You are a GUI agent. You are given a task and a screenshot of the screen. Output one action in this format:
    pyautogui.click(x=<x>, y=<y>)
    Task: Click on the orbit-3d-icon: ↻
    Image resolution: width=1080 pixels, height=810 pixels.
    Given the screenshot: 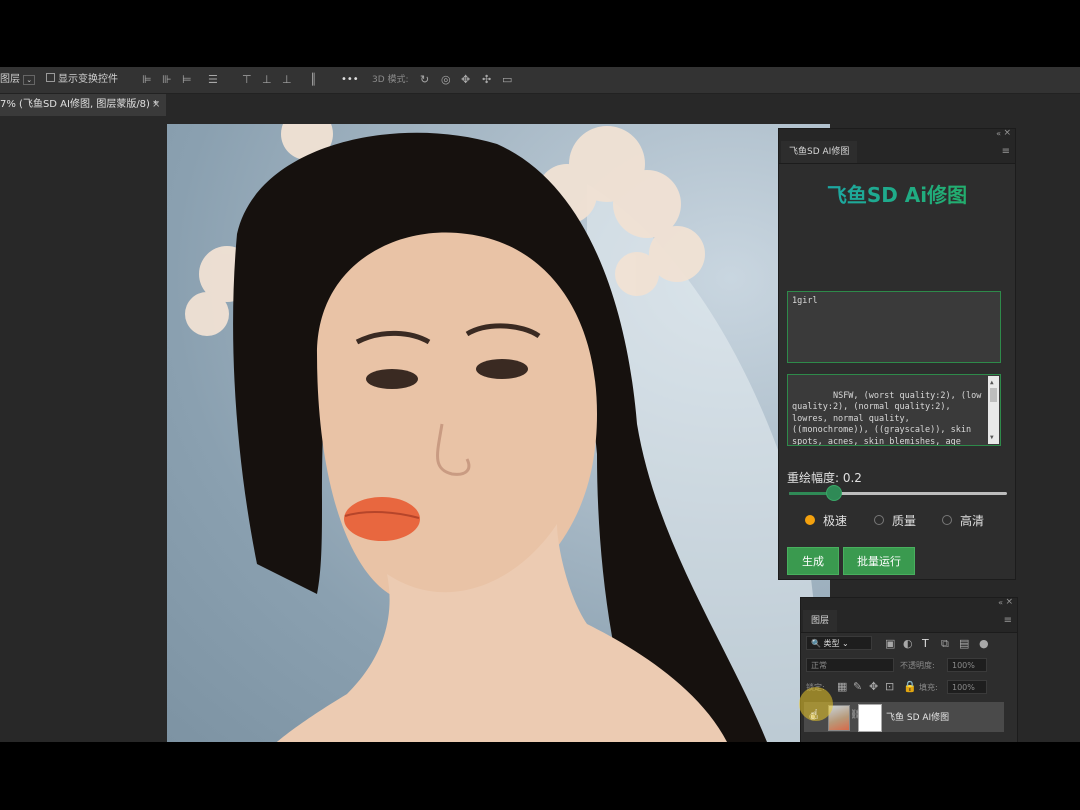 What is the action you would take?
    pyautogui.click(x=424, y=80)
    